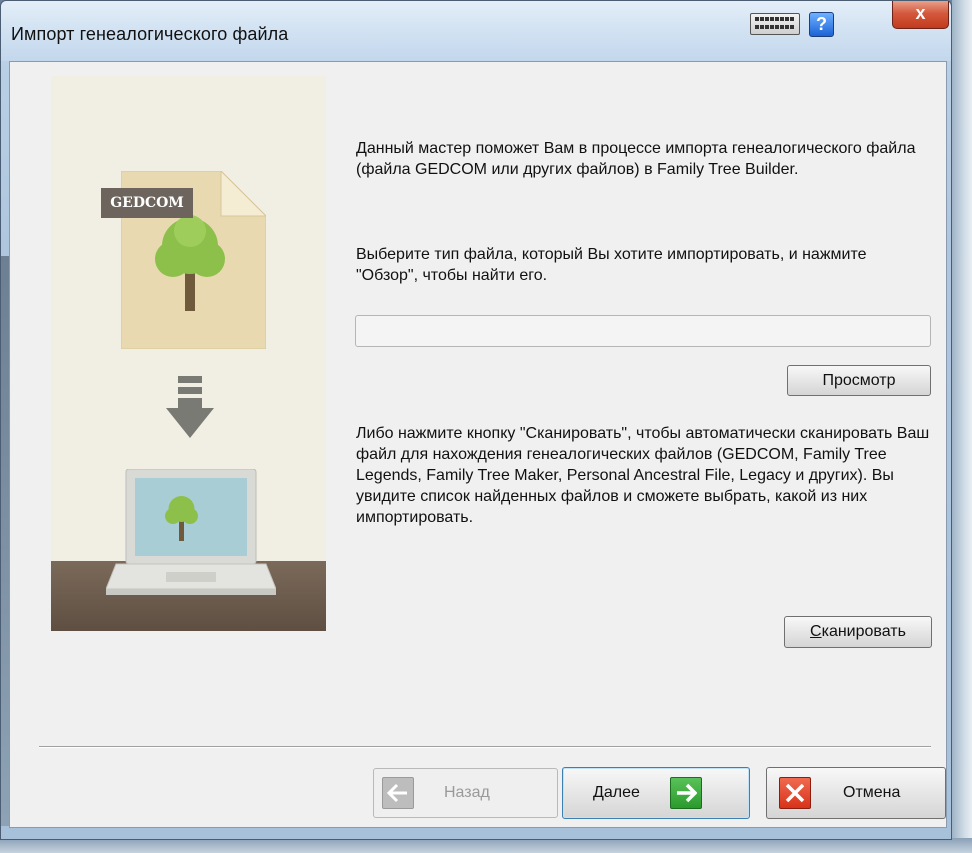 The image size is (972, 853). I want to click on laptop-icon, so click(191, 532).